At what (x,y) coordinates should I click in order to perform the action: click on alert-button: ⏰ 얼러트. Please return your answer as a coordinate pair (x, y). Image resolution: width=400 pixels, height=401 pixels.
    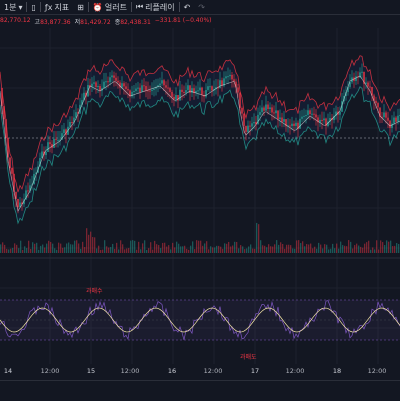
    Looking at the image, I should click on (110, 7).